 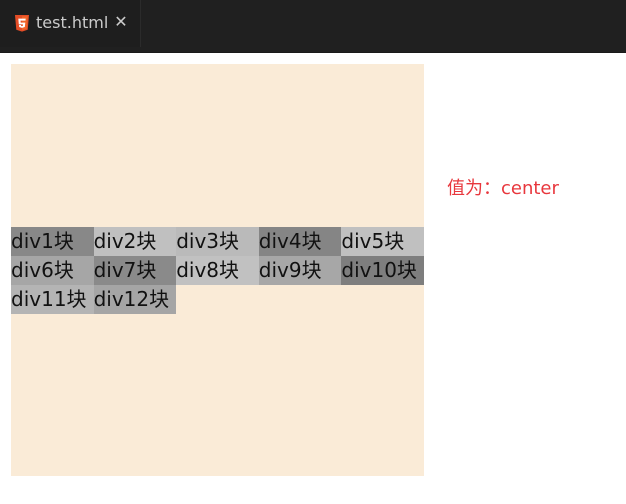 What do you see at coordinates (382, 270) in the screenshot?
I see `flex-item-10: div10块` at bounding box center [382, 270].